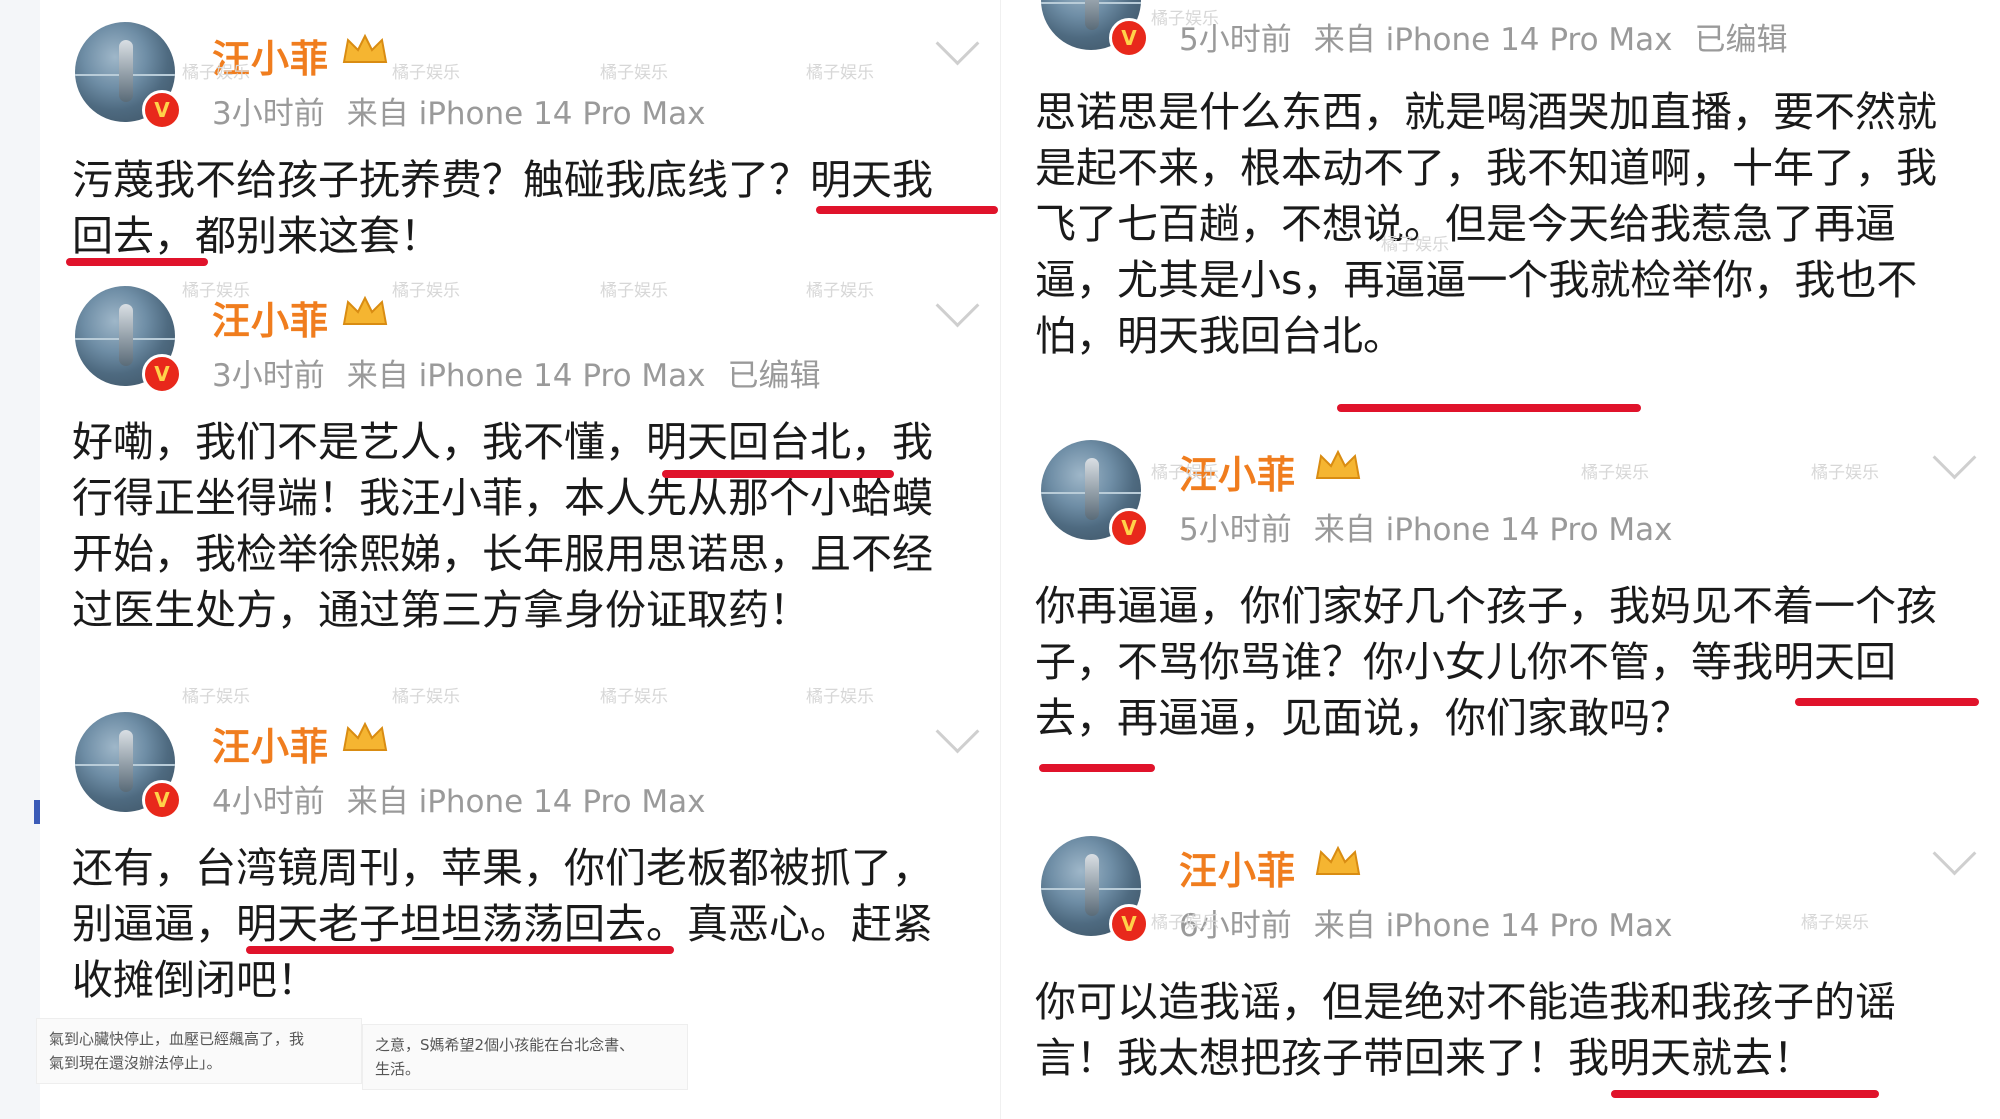  What do you see at coordinates (1465, 1030) in the screenshot?
I see `post-text: 你可以造我谣，但是绝对不能造我和我孩子的谣言！我太想把孩子带回来了！我明天就去！` at bounding box center [1465, 1030].